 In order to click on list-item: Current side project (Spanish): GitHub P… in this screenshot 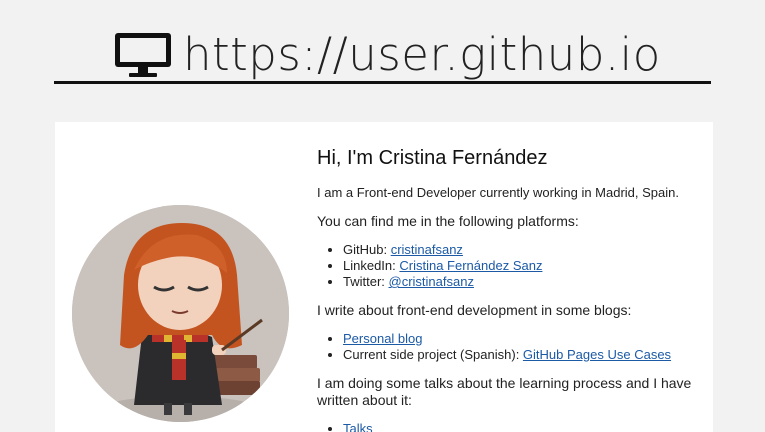, I will do `click(525, 355)`.